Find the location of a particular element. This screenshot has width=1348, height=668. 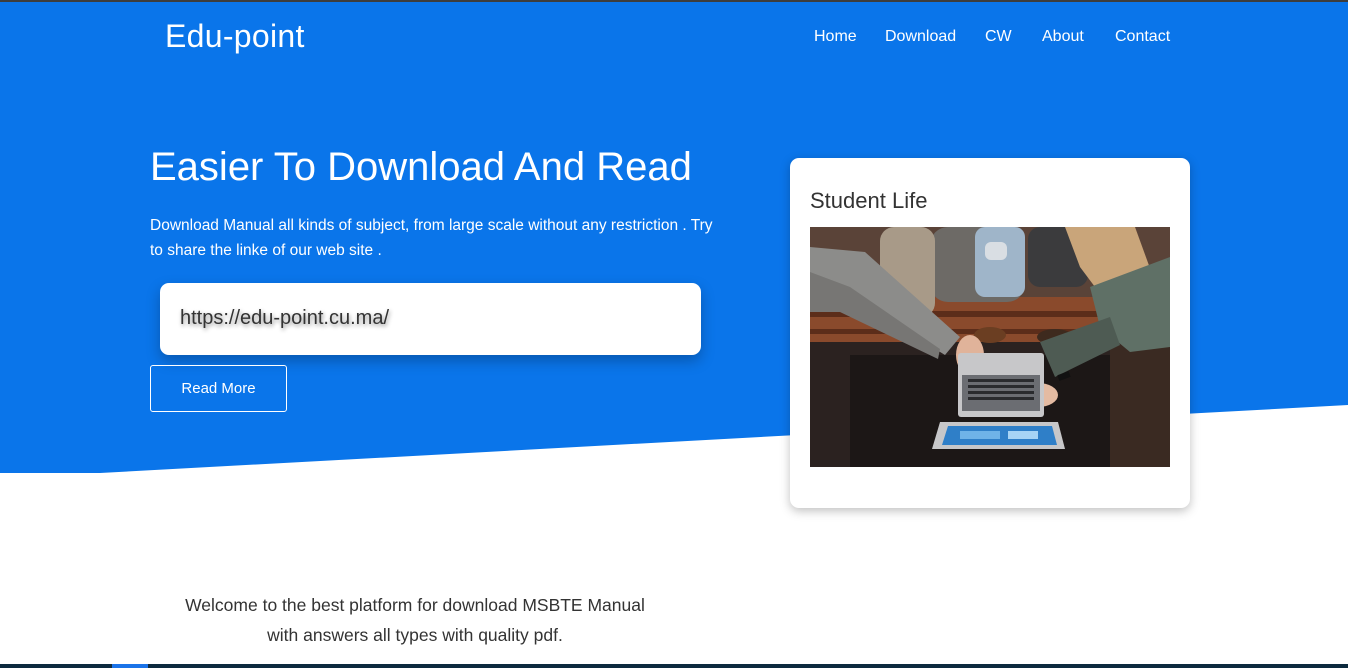

nav-contact-link: Contact is located at coordinates (1142, 37).